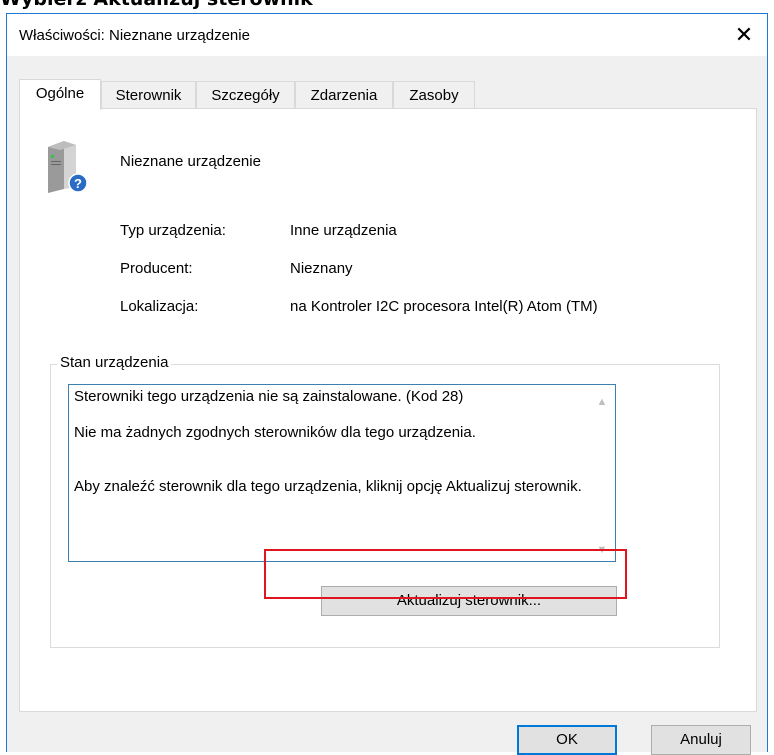  Describe the element at coordinates (114, 362) in the screenshot. I see `device-status-caption: Stan urządzenia` at that location.